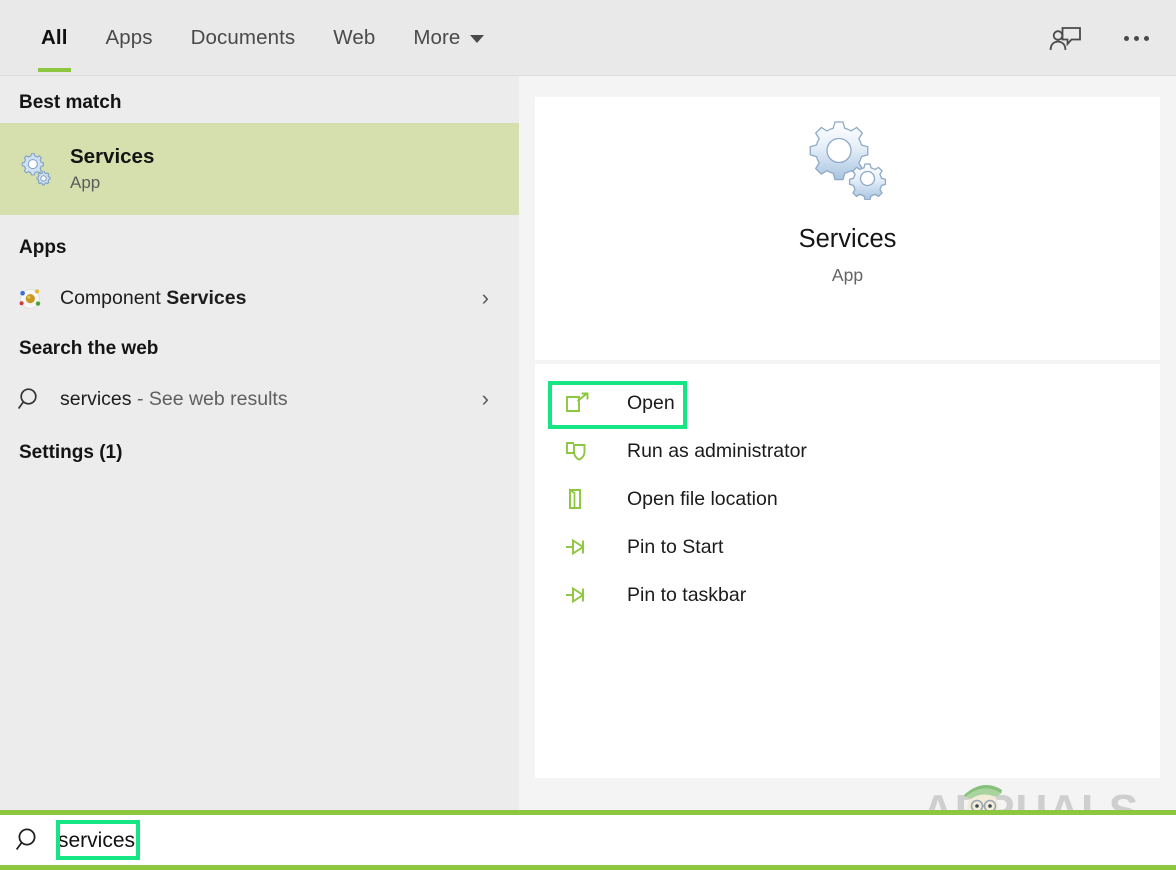 The width and height of the screenshot is (1176, 870). Describe the element at coordinates (847, 275) in the screenshot. I see `preview-app-subtitle: App` at that location.